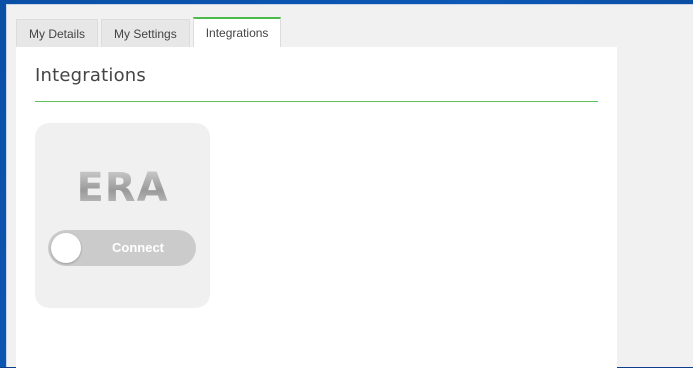  Describe the element at coordinates (66, 248) in the screenshot. I see `toggle-knob` at that location.